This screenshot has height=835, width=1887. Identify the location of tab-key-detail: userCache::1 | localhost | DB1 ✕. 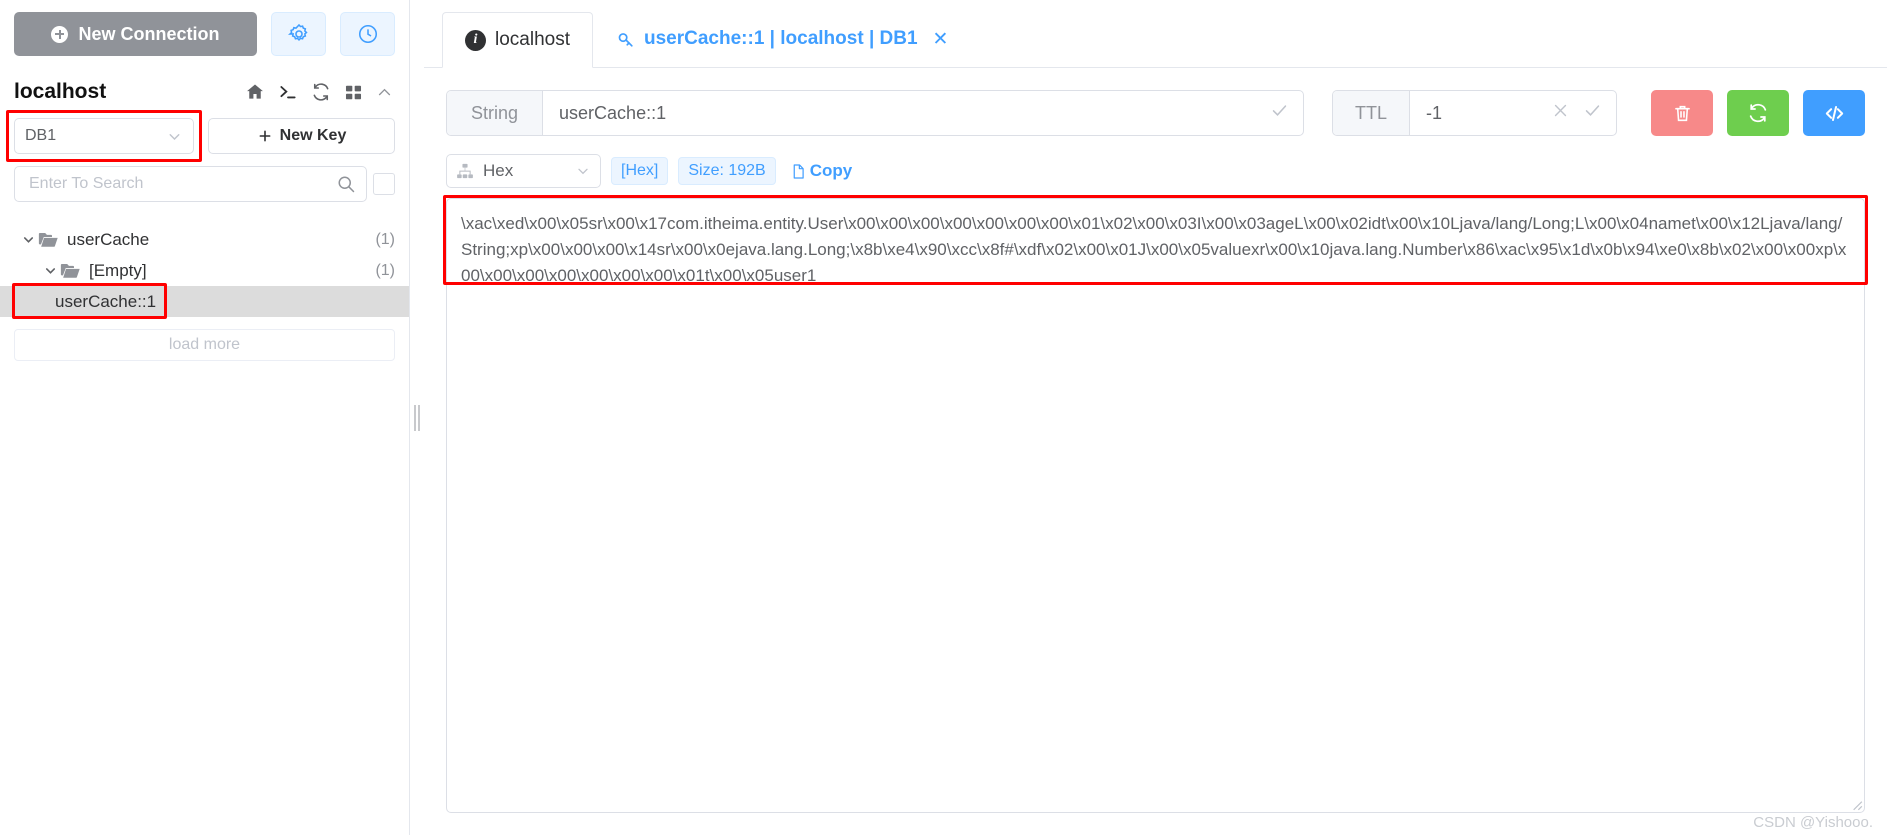
(782, 39).